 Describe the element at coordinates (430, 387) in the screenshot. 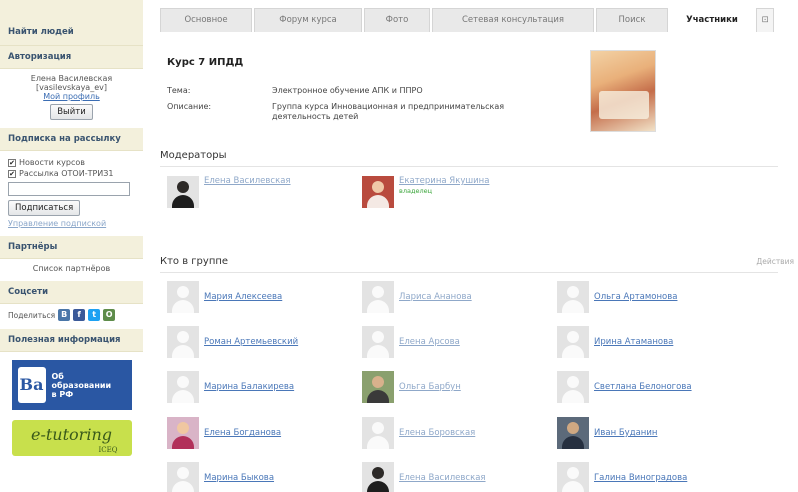

I see `member-name: Ольга Барбун` at that location.